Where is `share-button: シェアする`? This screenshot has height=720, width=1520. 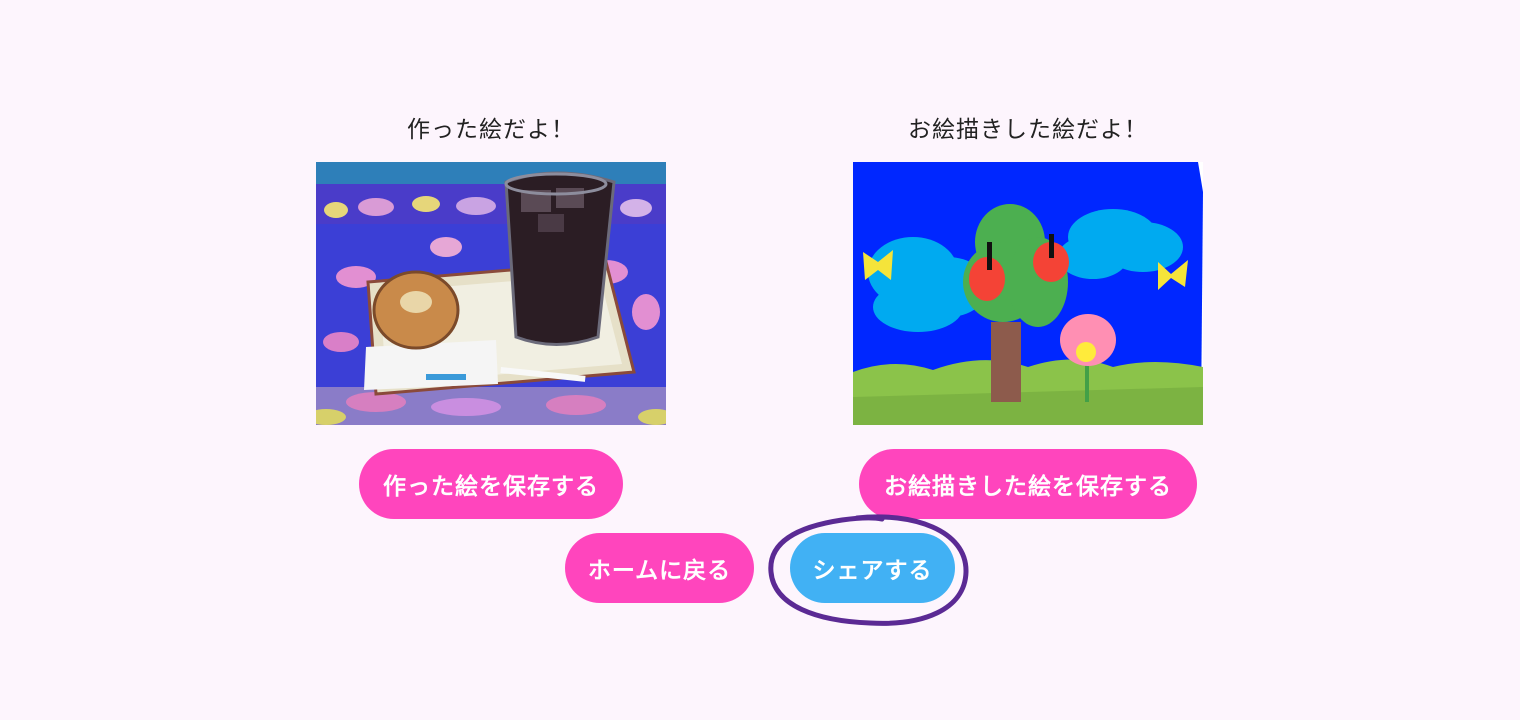
share-button: シェアする is located at coordinates (872, 568).